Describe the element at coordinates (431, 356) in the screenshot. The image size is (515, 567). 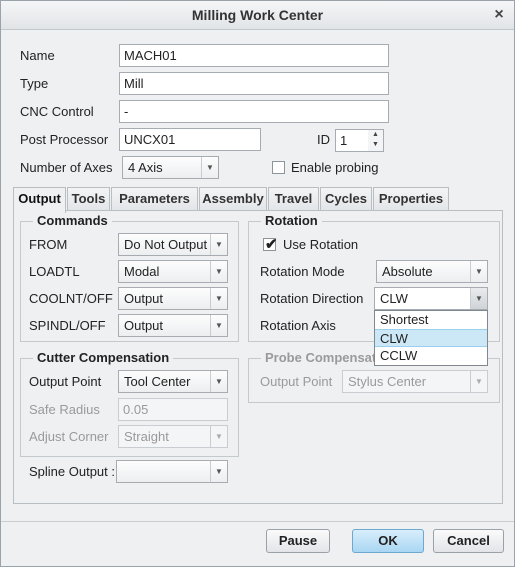
I see `option-cclw: CCLW` at that location.